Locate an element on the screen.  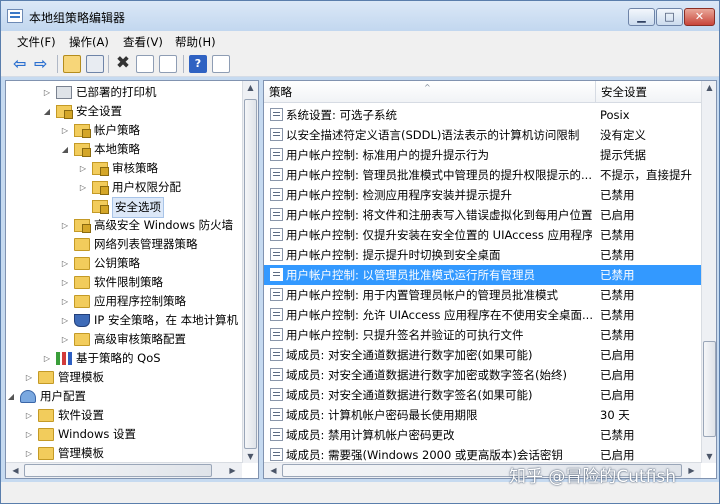
table-row: 用户帐户控制: 用于内置管理员帐户的管理员批准模式 已禁用 is located at coordinates (482, 295).